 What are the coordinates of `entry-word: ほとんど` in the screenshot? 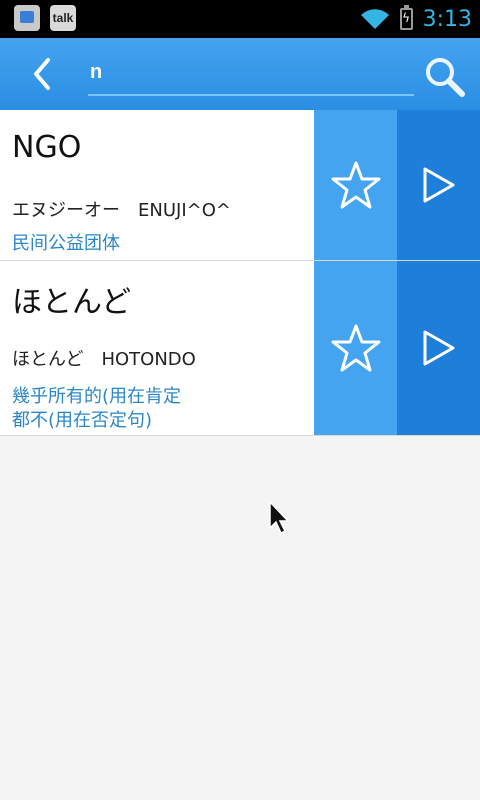 It's located at (72, 302).